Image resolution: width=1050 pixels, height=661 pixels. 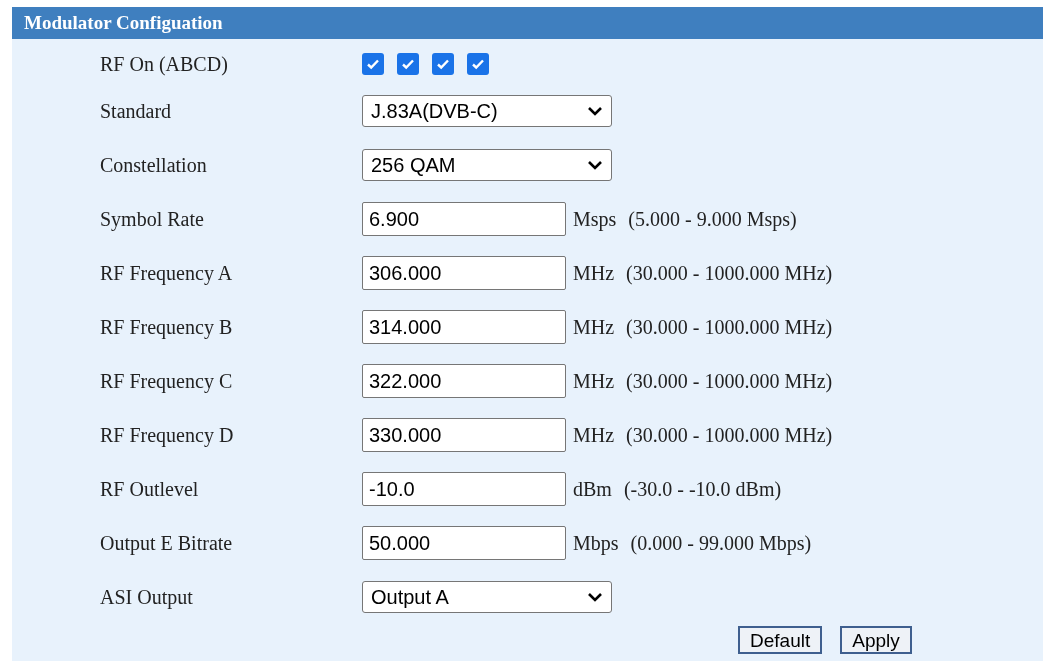 I want to click on field-label: RF Frequency C, so click(x=167, y=382).